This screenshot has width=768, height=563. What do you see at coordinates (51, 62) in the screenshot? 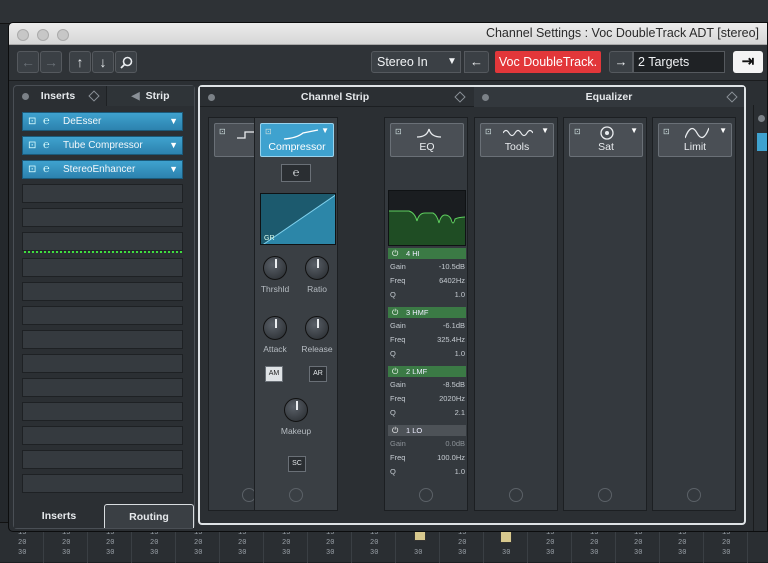
I see `forward-button: →` at bounding box center [51, 62].